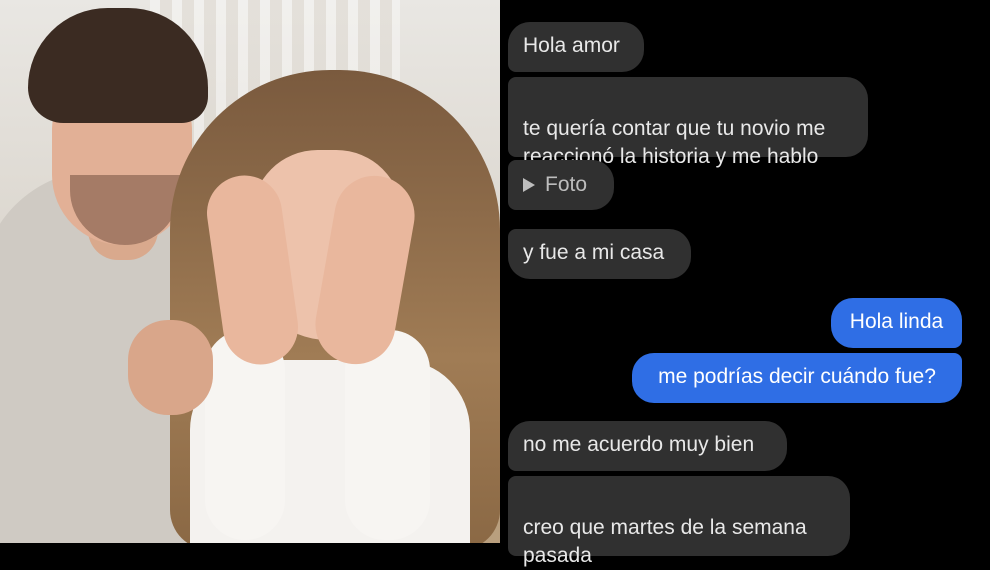 Image resolution: width=990 pixels, height=570 pixels. I want to click on message-bubble-incoming: y fue a mi casa, so click(599, 254).